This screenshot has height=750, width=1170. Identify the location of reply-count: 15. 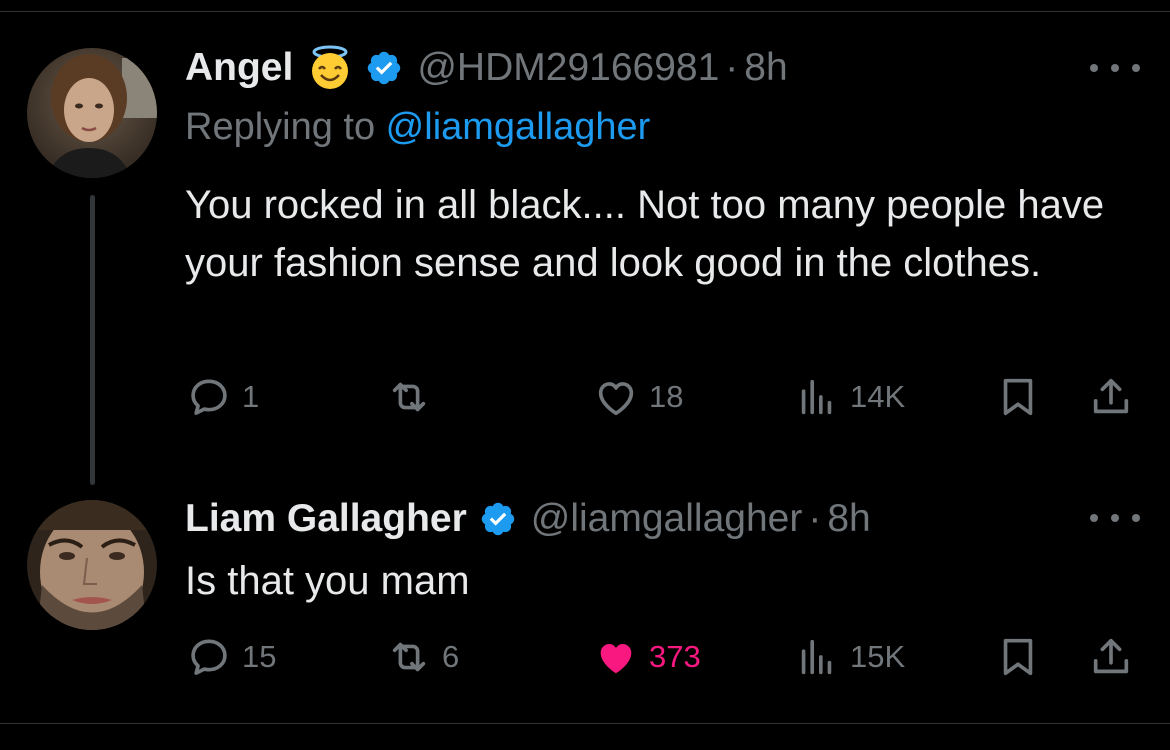
(259, 656).